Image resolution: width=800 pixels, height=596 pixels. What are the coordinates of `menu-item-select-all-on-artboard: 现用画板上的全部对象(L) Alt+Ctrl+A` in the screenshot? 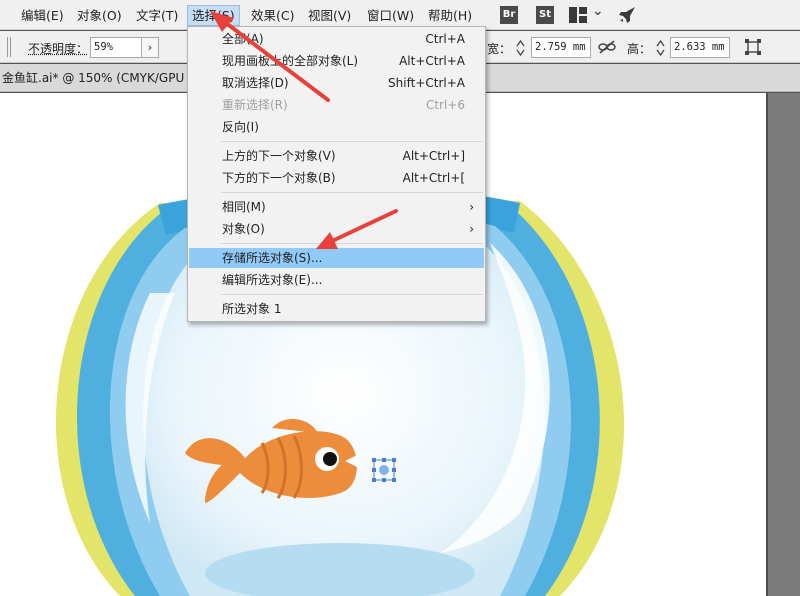 It's located at (336, 61).